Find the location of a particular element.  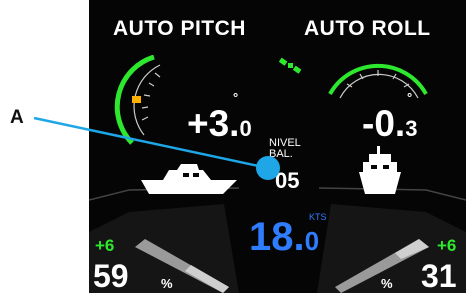

callout-leader-line is located at coordinates (156, 148).